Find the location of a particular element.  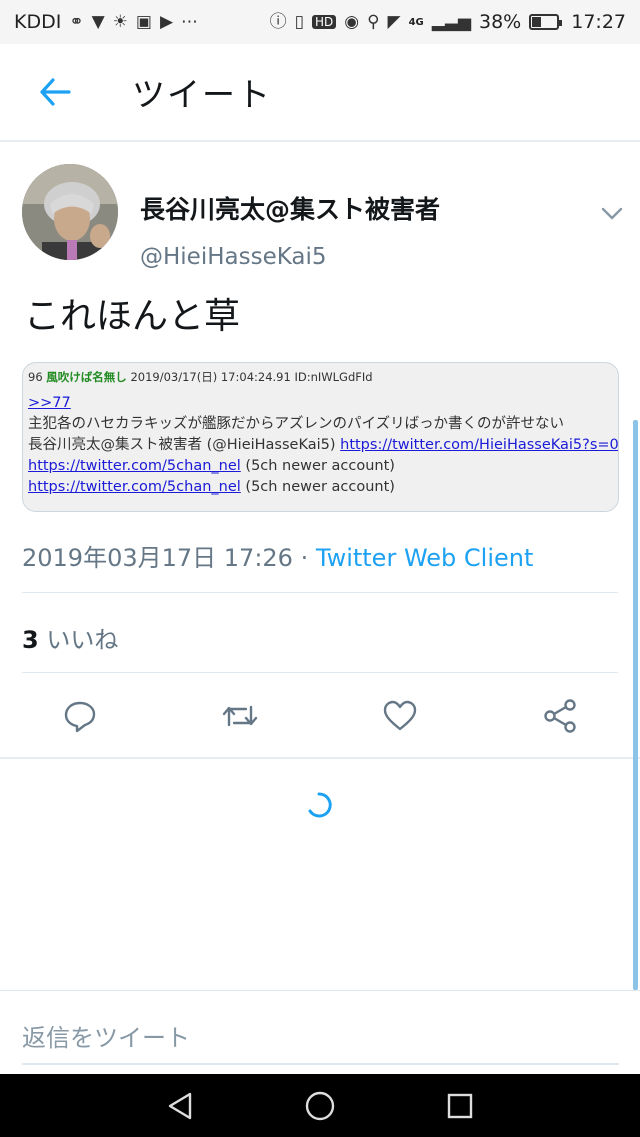

hd-icon: HD is located at coordinates (324, 22).